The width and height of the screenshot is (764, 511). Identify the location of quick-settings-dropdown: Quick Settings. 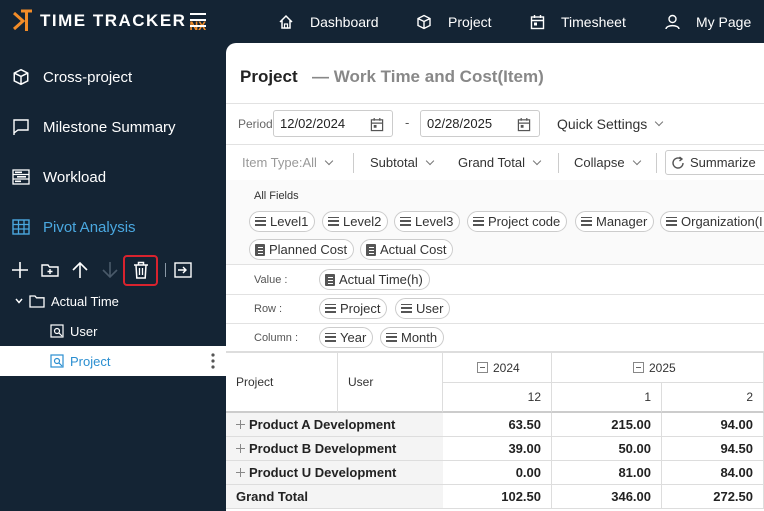
(610, 124).